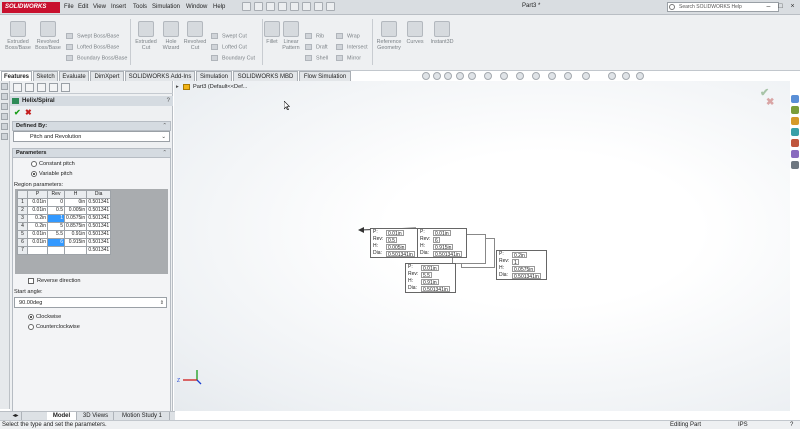  I want to click on boundary-boss-button: Boundary Boss/Base, so click(96, 58).